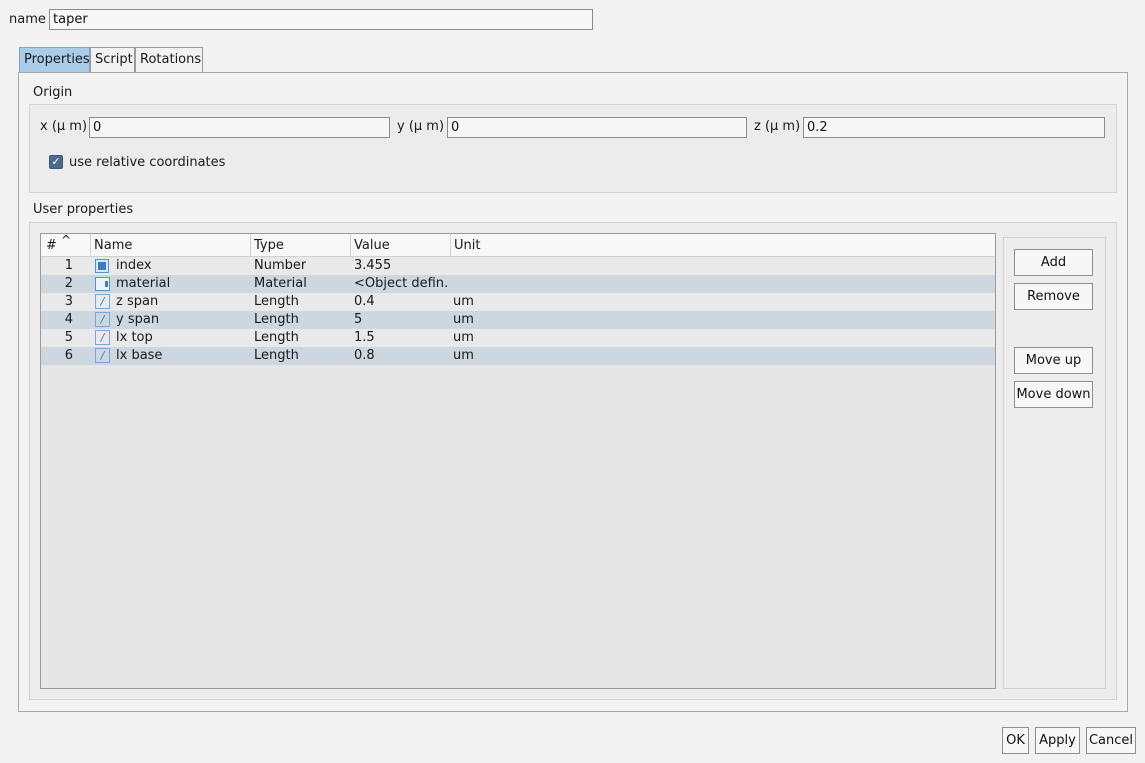 This screenshot has height=763, width=1145. I want to click on y-label: y (μ m), so click(421, 126).